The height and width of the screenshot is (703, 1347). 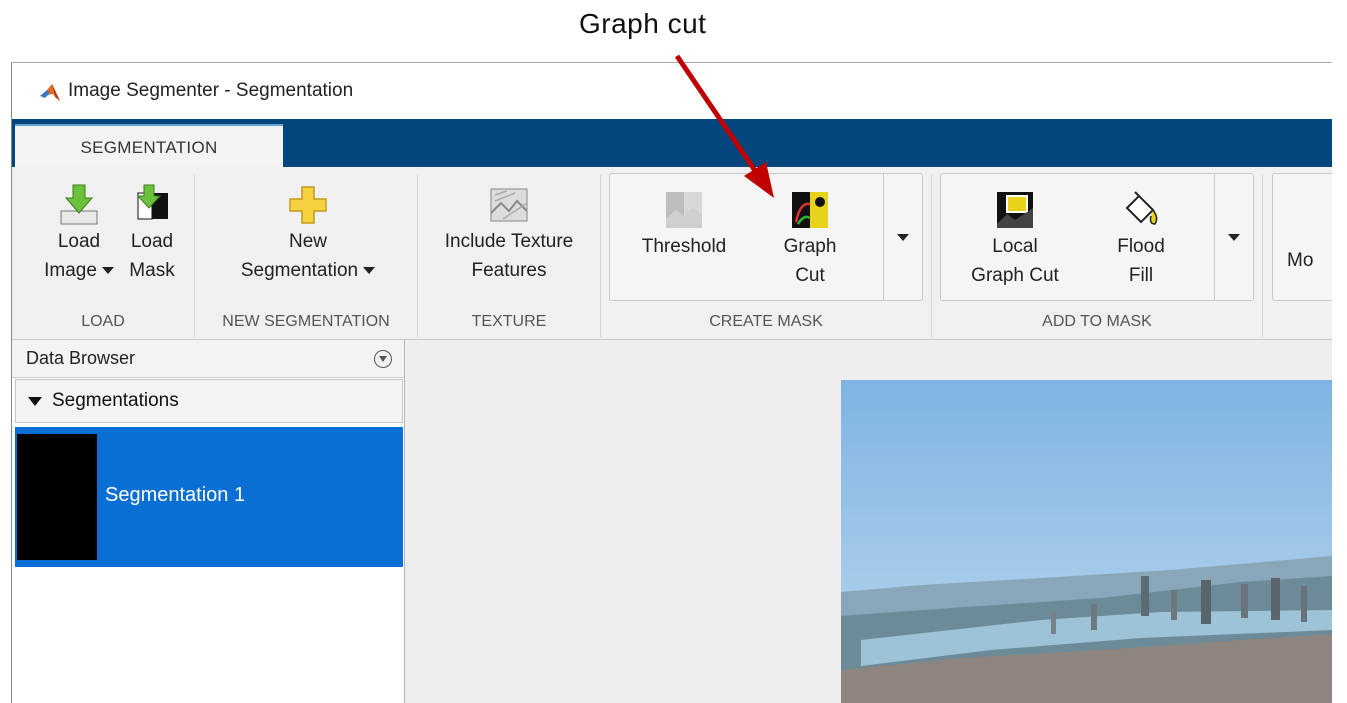 I want to click on flood-fill-button: Flood Fill, so click(x=1141, y=239).